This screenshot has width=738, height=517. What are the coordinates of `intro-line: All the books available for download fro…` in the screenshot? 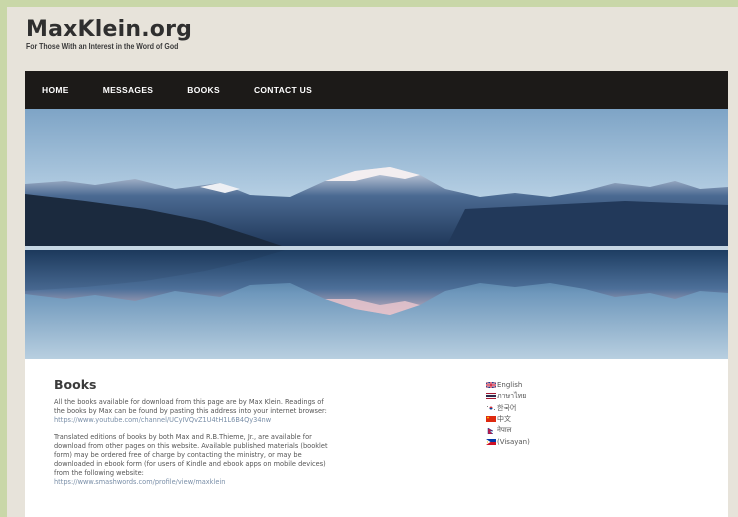 It's located at (189, 402).